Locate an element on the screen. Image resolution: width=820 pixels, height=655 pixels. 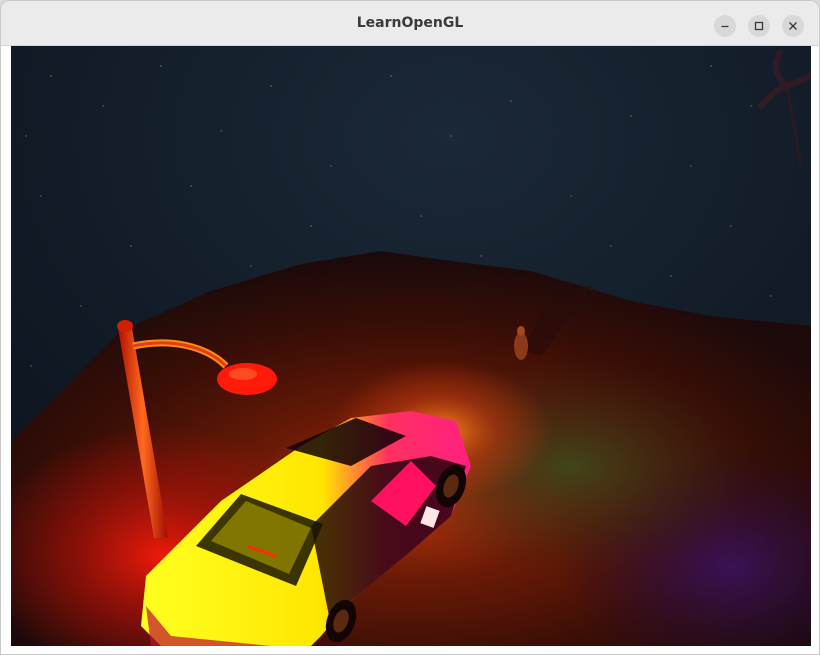
title-bar: LearnOpenGL is located at coordinates (410, 23).